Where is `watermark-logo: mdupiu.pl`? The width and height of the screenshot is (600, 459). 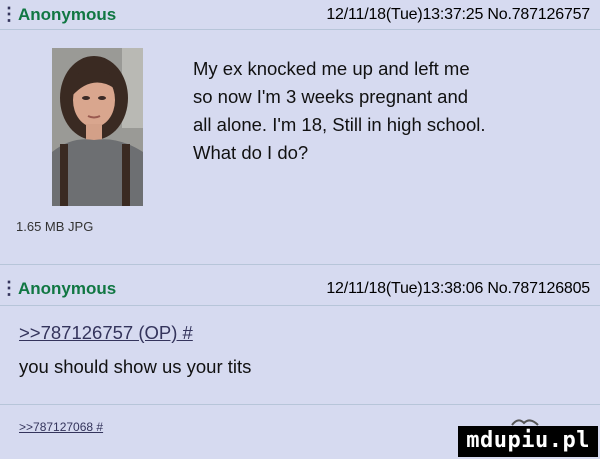 watermark-logo: mdupiu.pl is located at coordinates (528, 441).